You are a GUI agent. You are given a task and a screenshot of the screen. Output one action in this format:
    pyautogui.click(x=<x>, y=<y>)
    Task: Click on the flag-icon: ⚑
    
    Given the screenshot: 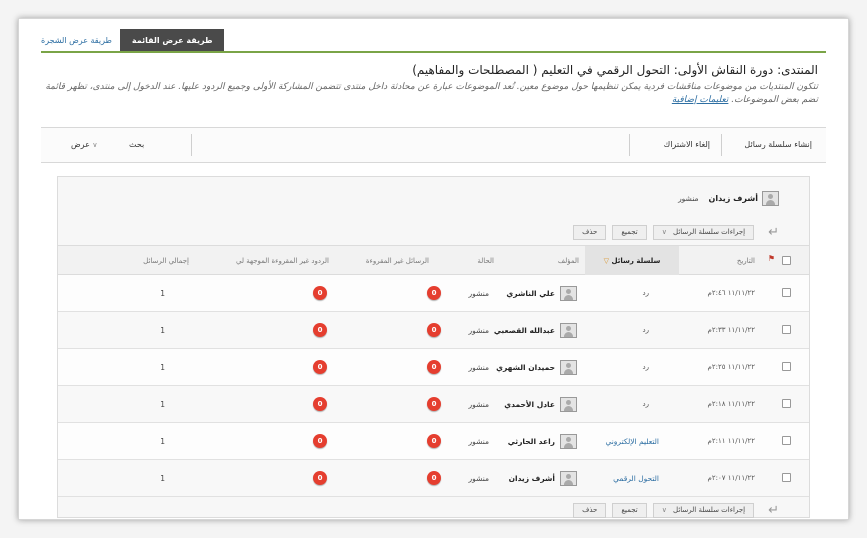 What is the action you would take?
    pyautogui.click(x=771, y=258)
    